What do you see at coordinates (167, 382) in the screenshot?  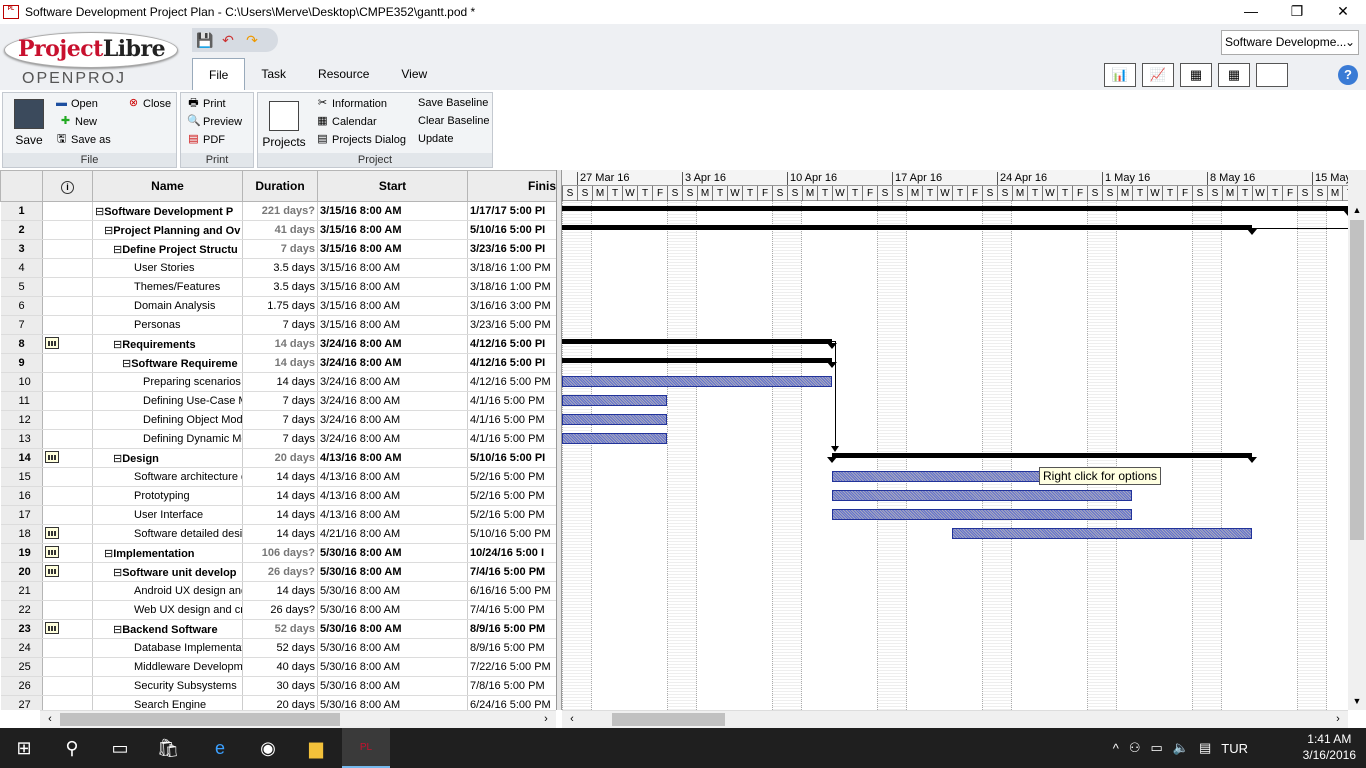 I see `row-name: Preparing scenarios` at bounding box center [167, 382].